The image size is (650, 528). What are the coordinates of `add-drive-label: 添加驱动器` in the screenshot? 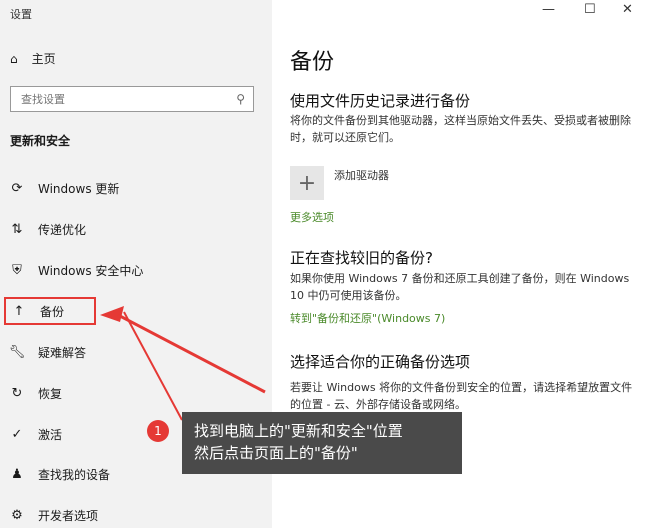 It's located at (361, 175).